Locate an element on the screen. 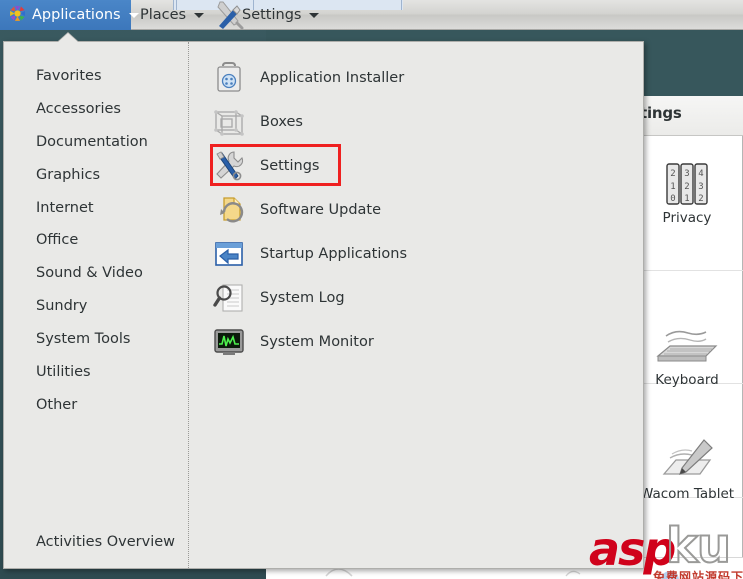  category-internet: Internet is located at coordinates (65, 208).